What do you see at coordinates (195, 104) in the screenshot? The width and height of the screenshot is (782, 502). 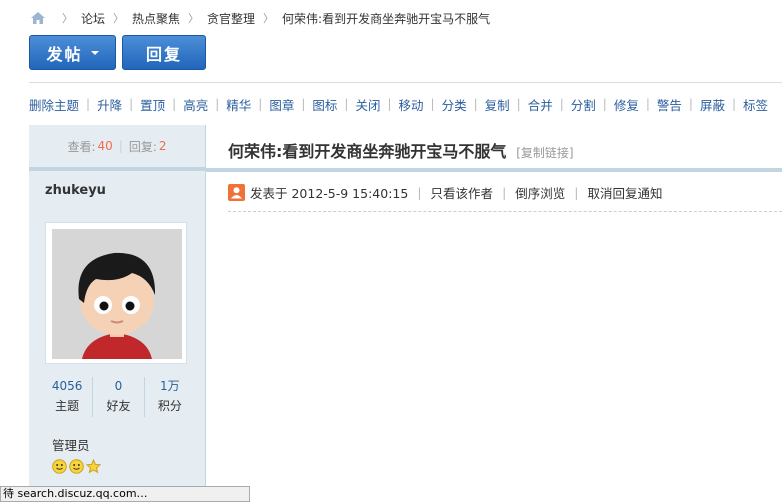 I see `mod-highlight: 高亮` at bounding box center [195, 104].